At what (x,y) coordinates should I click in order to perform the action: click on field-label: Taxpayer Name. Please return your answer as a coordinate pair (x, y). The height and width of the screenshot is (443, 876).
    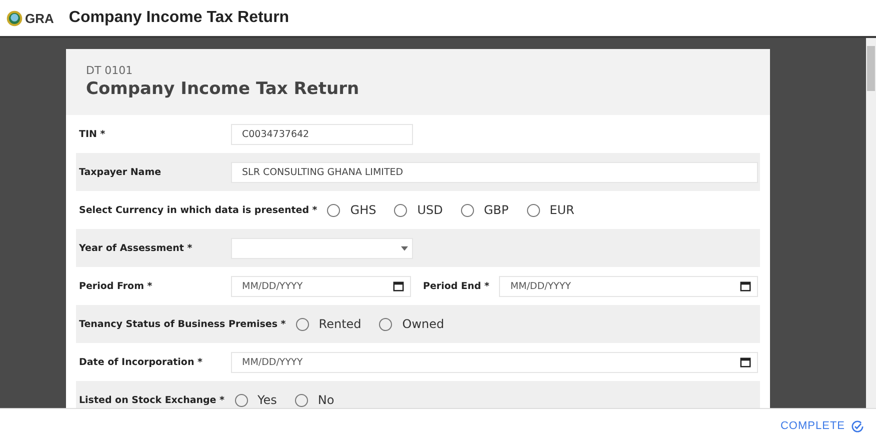
    Looking at the image, I should click on (120, 172).